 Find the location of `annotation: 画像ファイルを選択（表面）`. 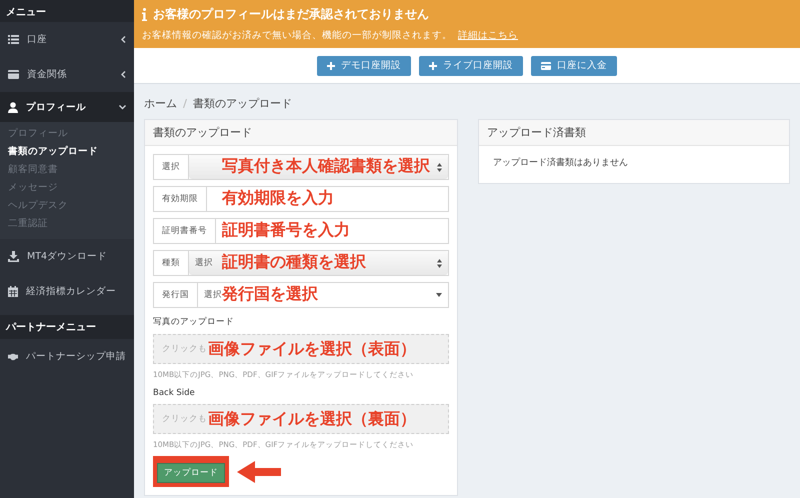

annotation: 画像ファイルを選択（表面） is located at coordinates (312, 349).